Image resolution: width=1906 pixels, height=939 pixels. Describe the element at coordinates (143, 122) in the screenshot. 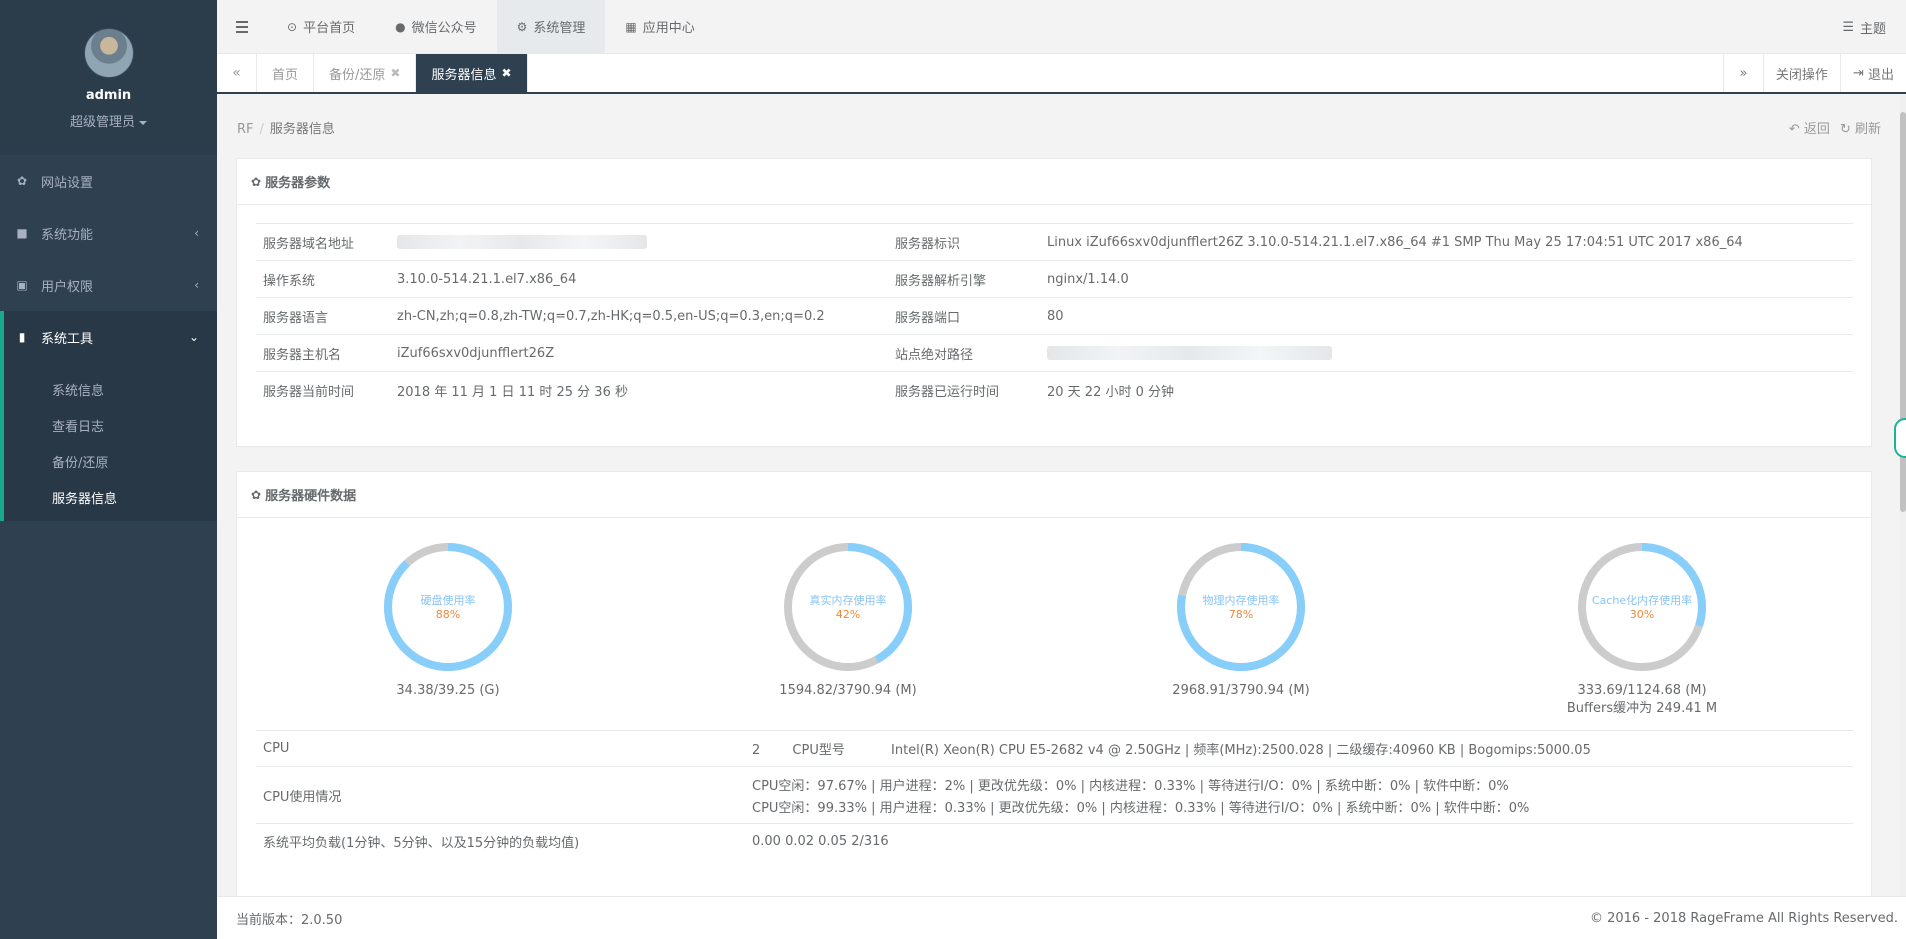

I see `caret-down-icon` at that location.